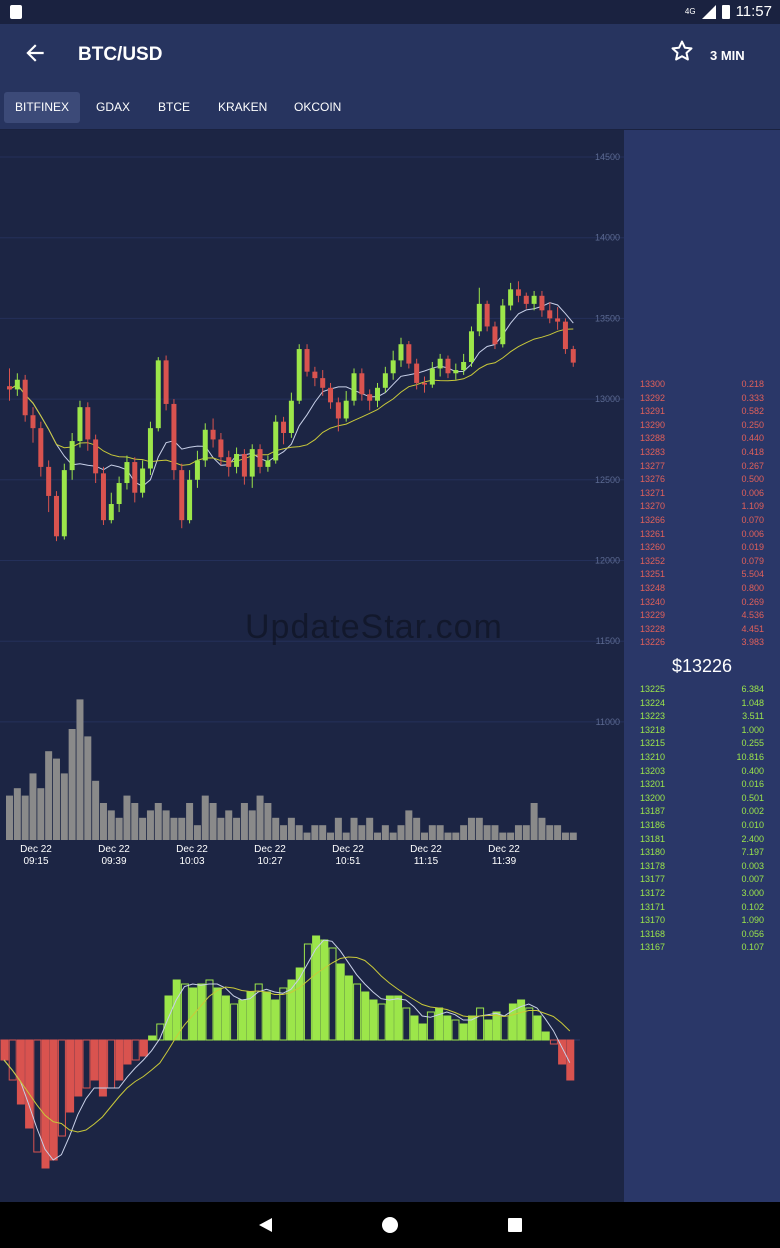 This screenshot has height=1248, width=780. Describe the element at coordinates (752, 574) in the screenshot. I see `ask-amount: 5.504` at that location.